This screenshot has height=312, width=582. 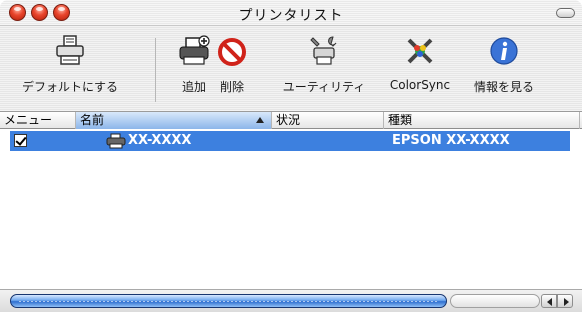 What do you see at coordinates (420, 70) in the screenshot?
I see `colorsync-button: ColorSync` at bounding box center [420, 70].